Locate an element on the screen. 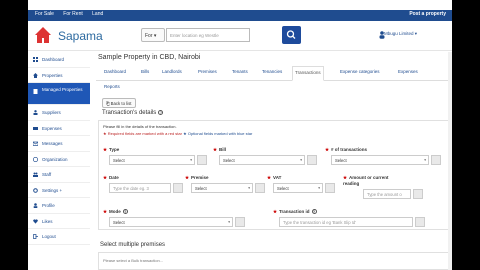  tab-expenses: Expenses is located at coordinates (408, 71).